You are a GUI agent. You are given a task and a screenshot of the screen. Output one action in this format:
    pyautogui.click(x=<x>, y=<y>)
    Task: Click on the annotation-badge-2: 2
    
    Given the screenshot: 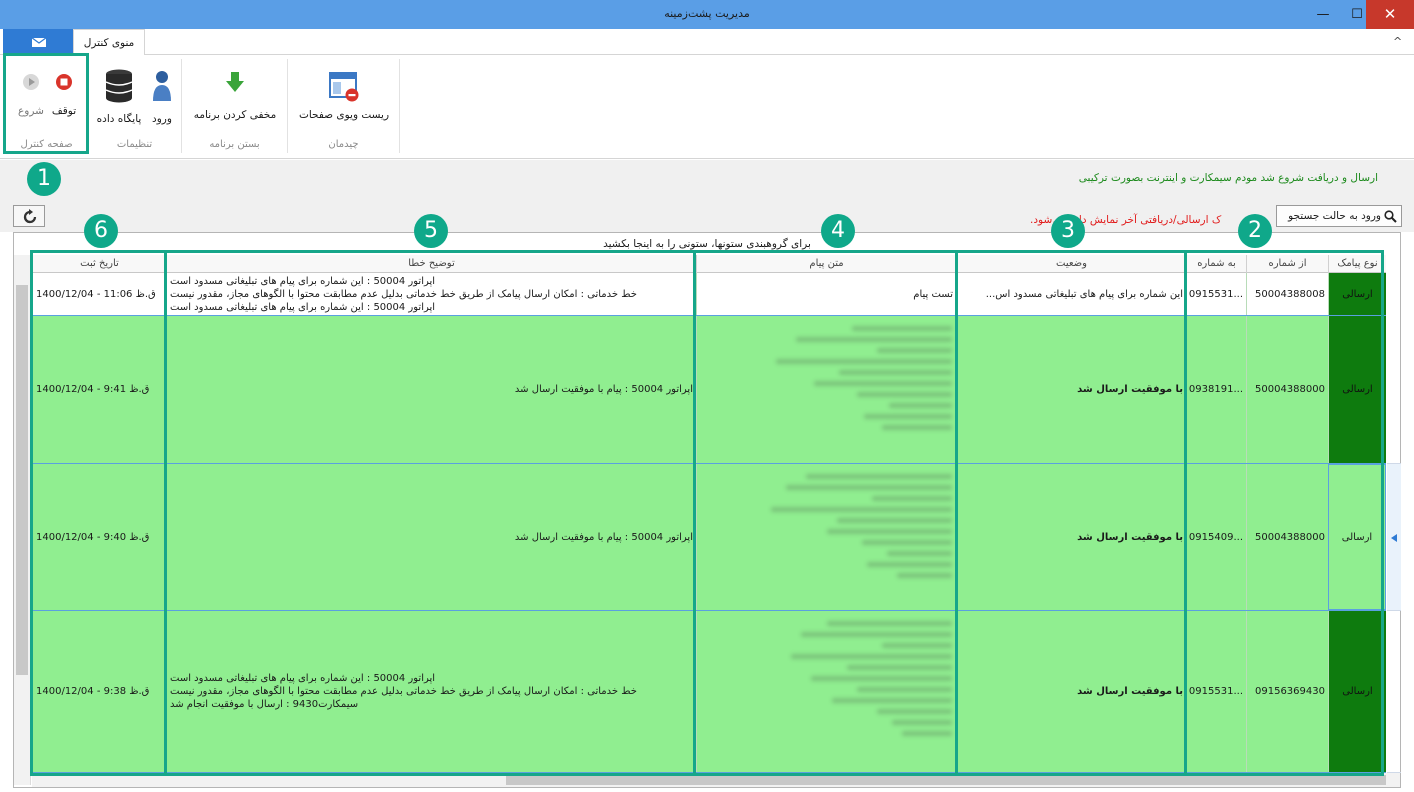 What is the action you would take?
    pyautogui.click(x=1255, y=231)
    